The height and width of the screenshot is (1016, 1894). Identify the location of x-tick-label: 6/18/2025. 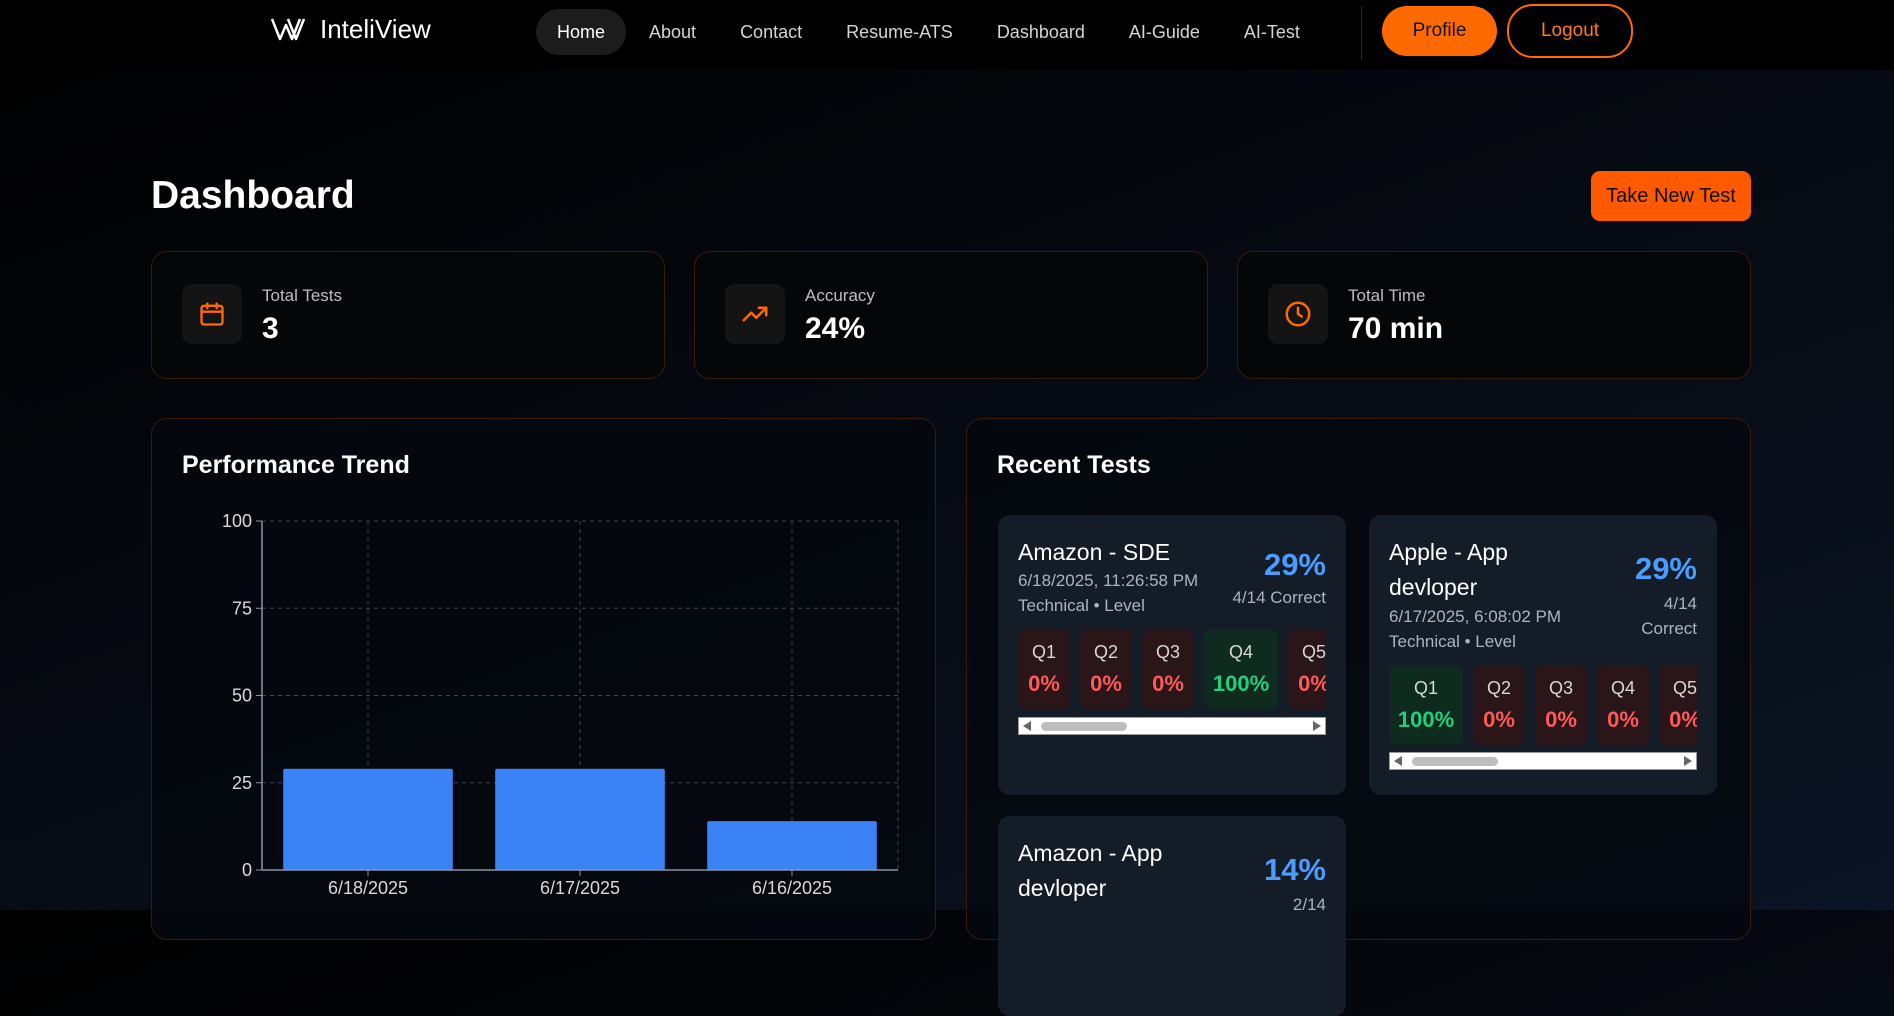
(368, 888).